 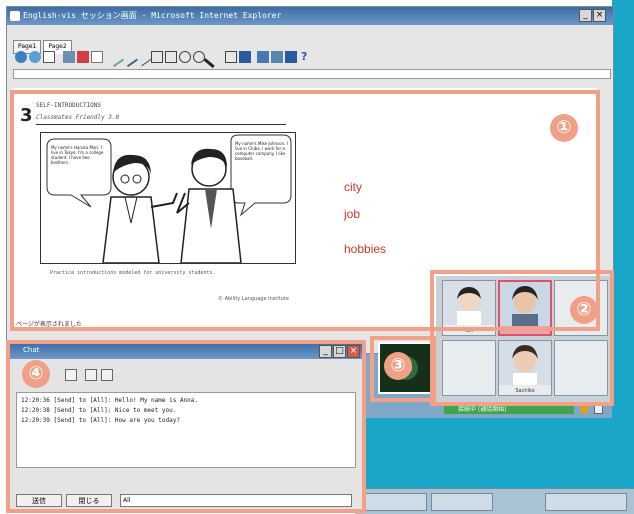 I want to click on eraser-icon, so click(x=213, y=58).